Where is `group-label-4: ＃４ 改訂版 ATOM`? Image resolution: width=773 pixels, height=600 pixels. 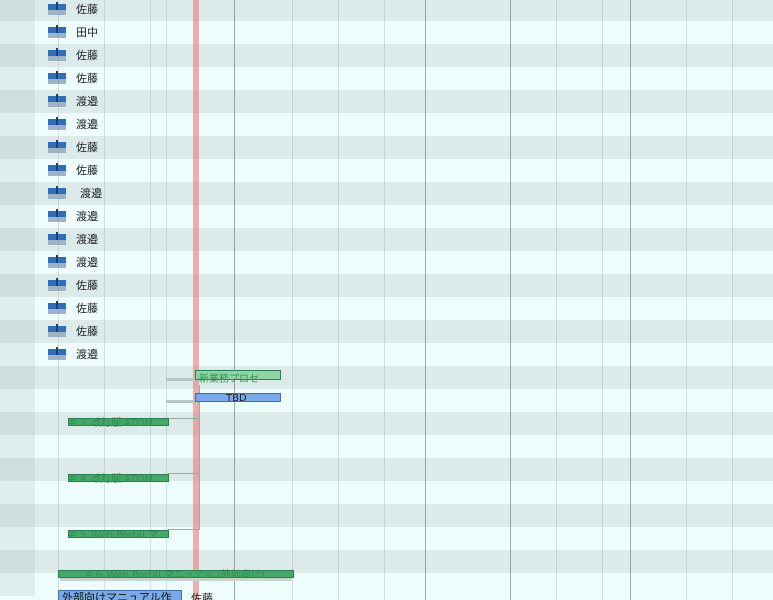 group-label-4: ＃４ 改訂版 ATOM is located at coordinates (111, 479).